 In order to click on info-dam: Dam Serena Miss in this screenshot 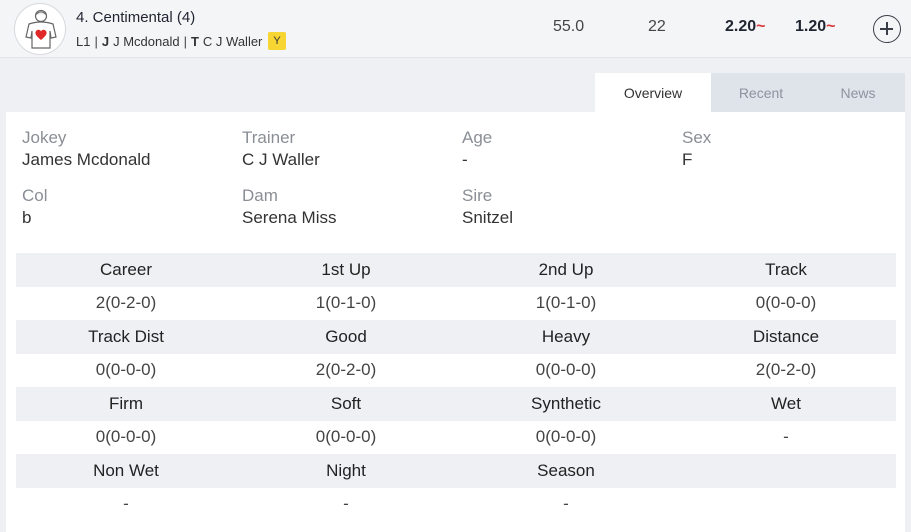, I will do `click(289, 207)`.